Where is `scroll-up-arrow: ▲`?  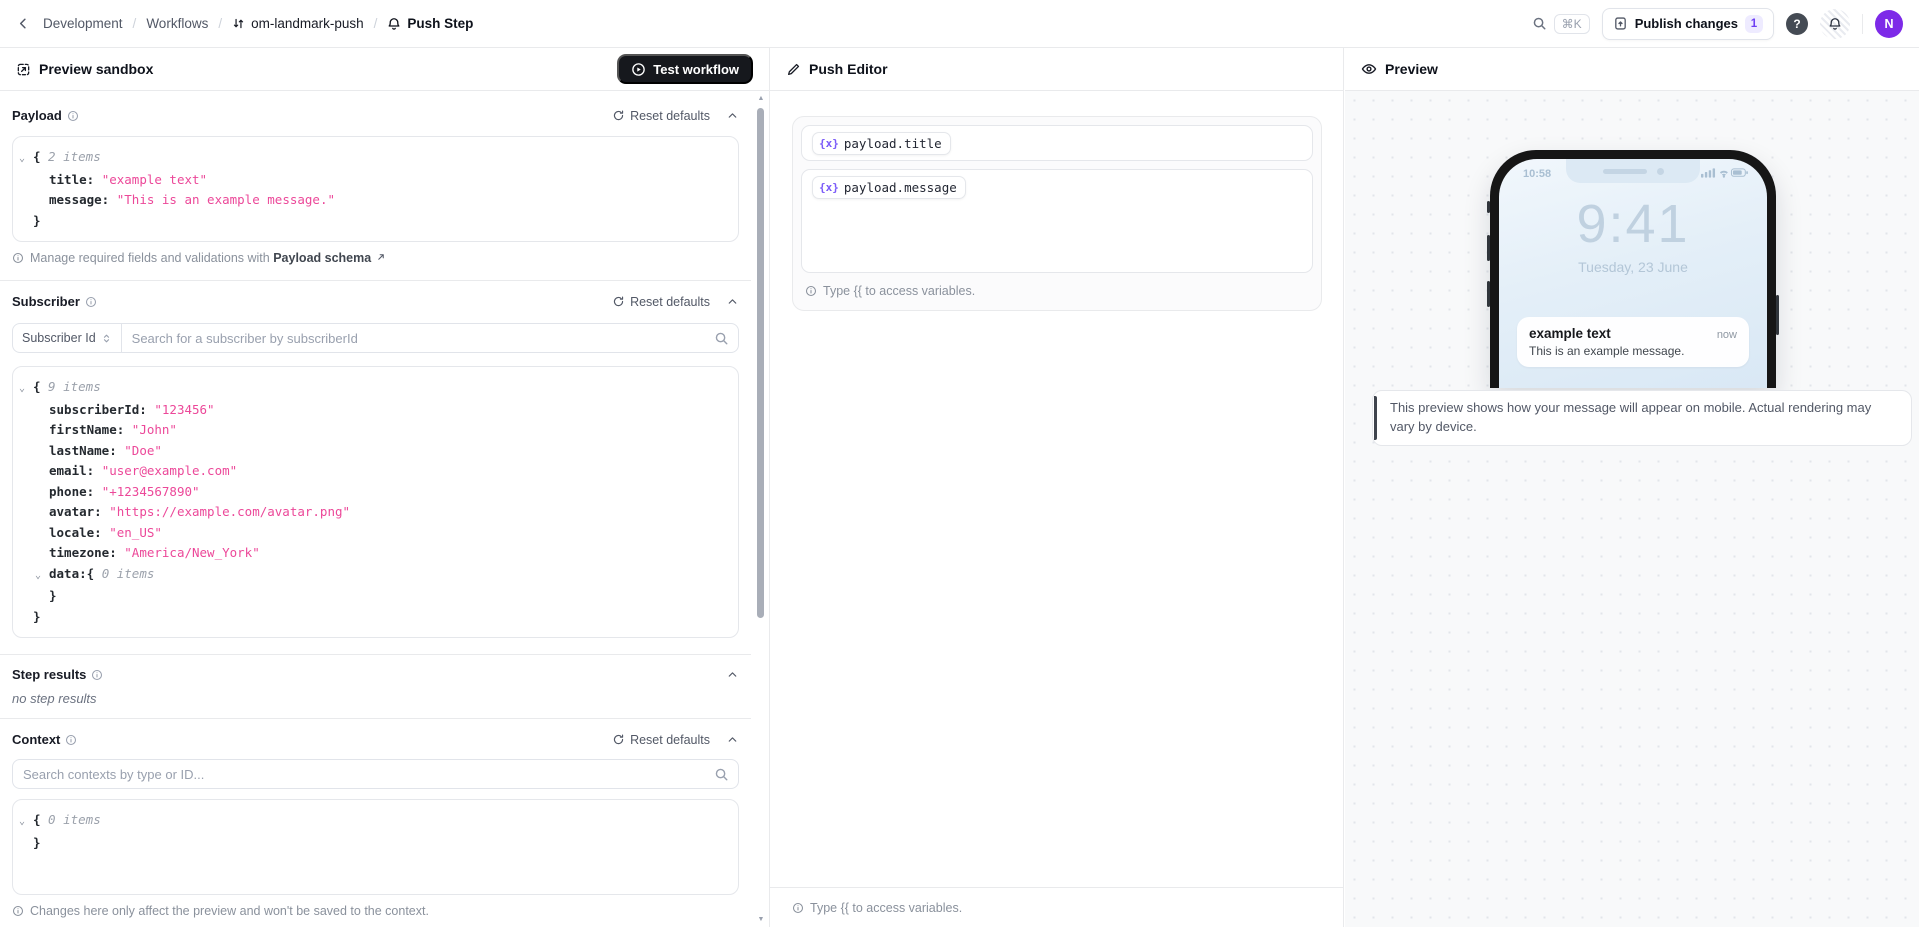 scroll-up-arrow: ▲ is located at coordinates (761, 98).